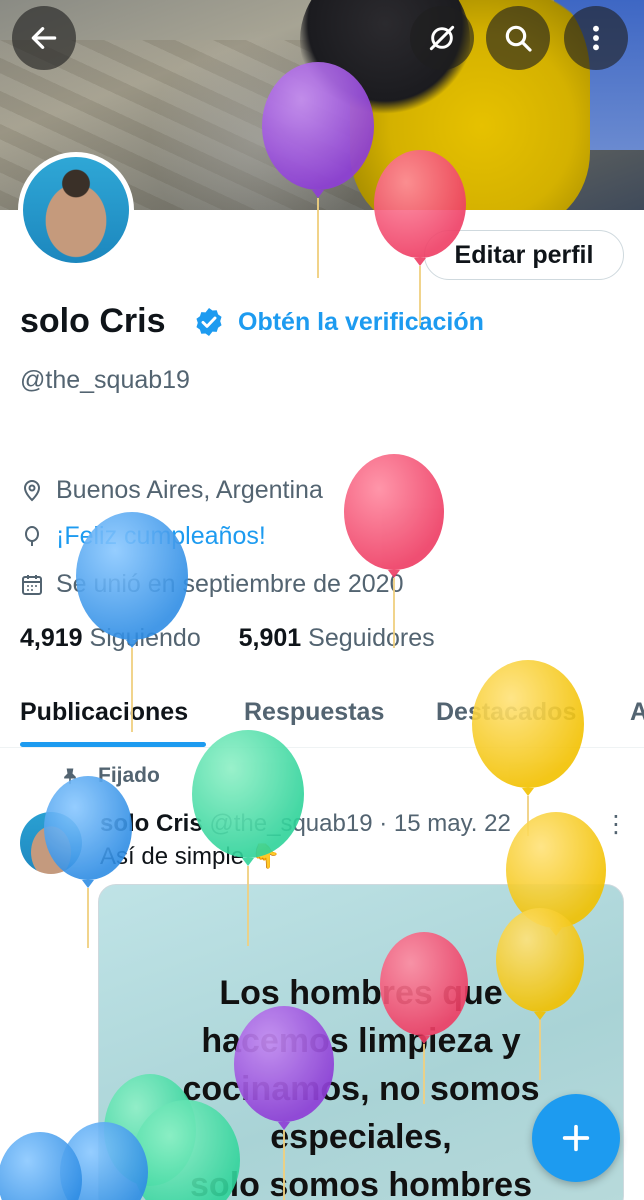 The image size is (644, 1200). I want to click on profile-name: solo Cris, so click(93, 321).